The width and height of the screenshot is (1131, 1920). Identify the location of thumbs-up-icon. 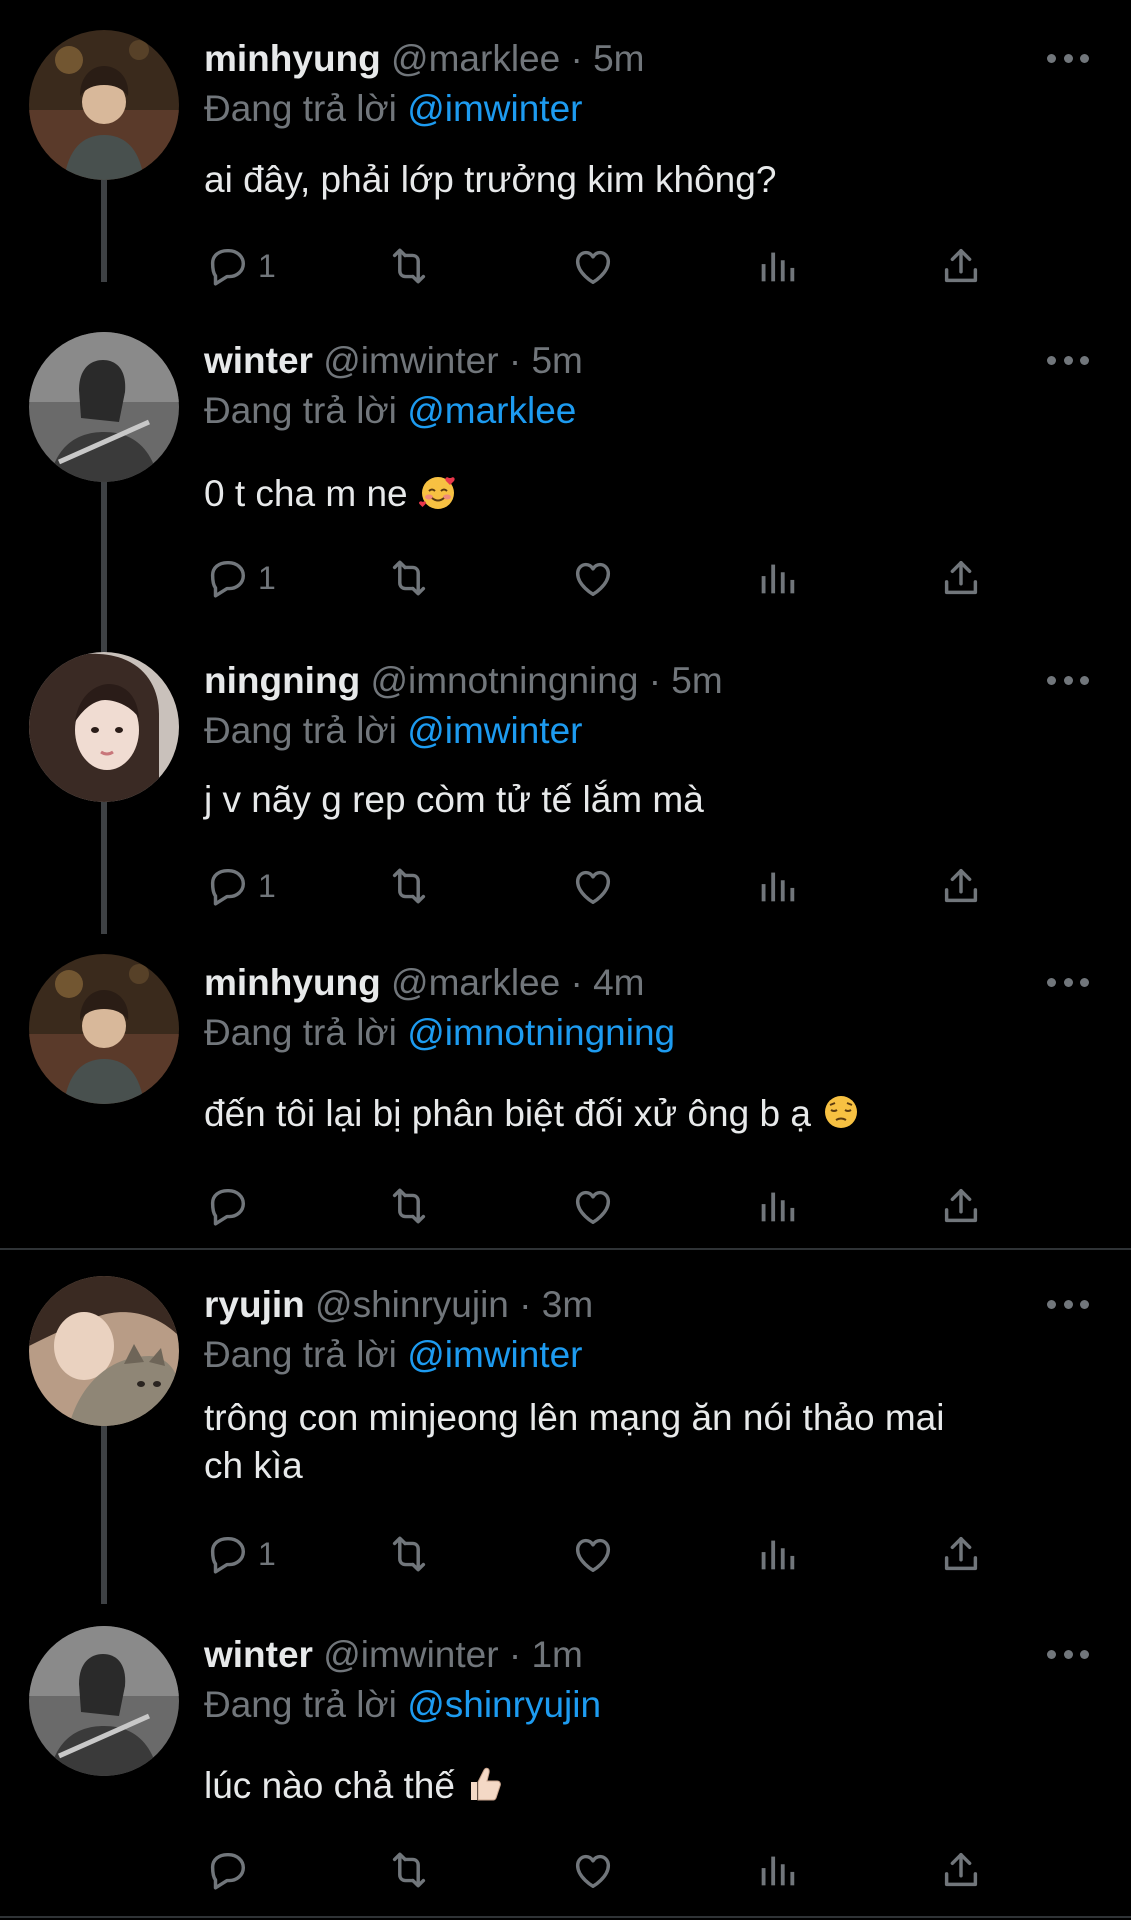
(486, 1784).